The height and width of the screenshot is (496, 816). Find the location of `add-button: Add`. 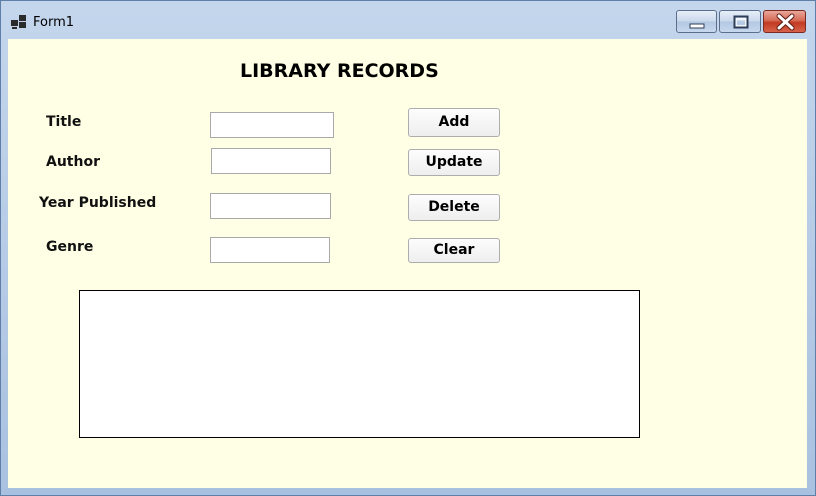

add-button: Add is located at coordinates (454, 122).